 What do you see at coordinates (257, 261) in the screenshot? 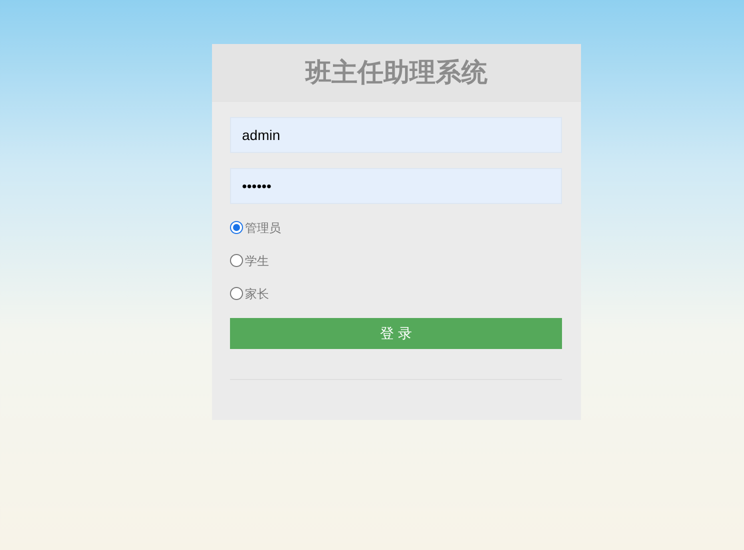
I see `role-label: 学生` at bounding box center [257, 261].